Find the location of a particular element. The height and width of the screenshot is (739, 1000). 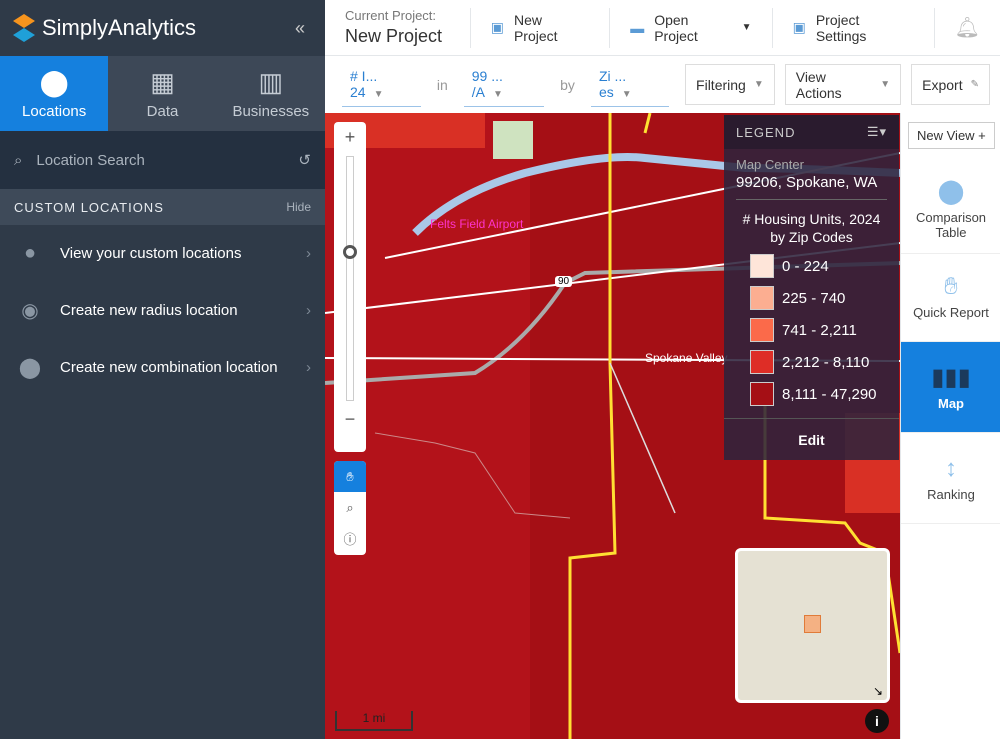

location-dropdown: 99 ... /A ▼ is located at coordinates (504, 84).